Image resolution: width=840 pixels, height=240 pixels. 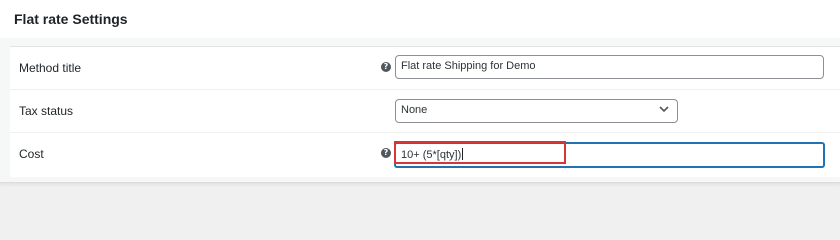 I want to click on cost-value-wrap: 10+ (5*[qty]), so click(x=432, y=154).